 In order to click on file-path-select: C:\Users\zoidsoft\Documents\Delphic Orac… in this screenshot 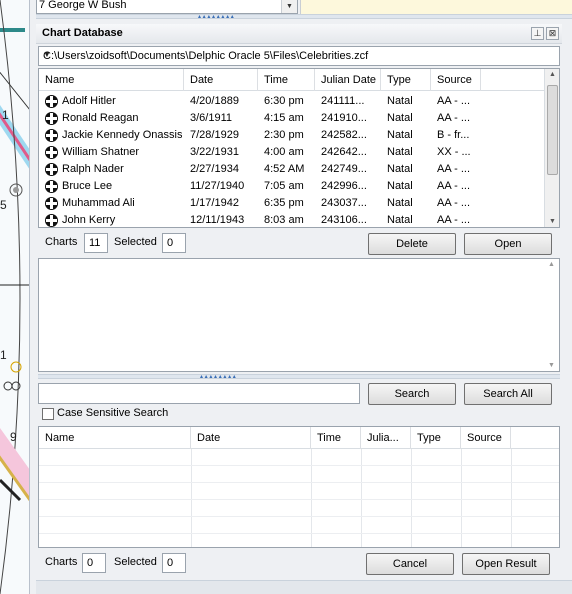, I will do `click(299, 56)`.